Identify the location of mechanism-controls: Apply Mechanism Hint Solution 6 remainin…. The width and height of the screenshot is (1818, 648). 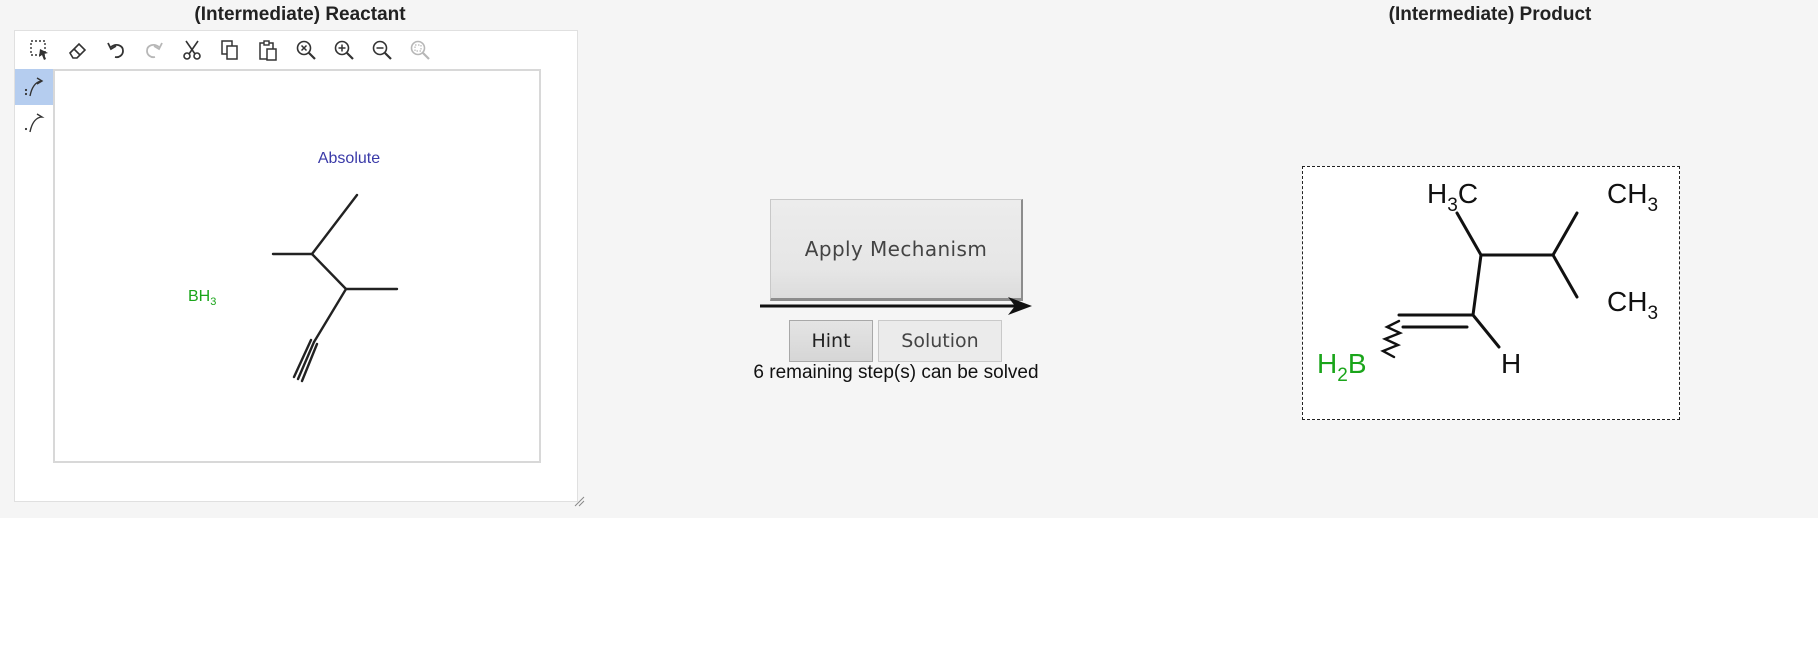
(896, 295).